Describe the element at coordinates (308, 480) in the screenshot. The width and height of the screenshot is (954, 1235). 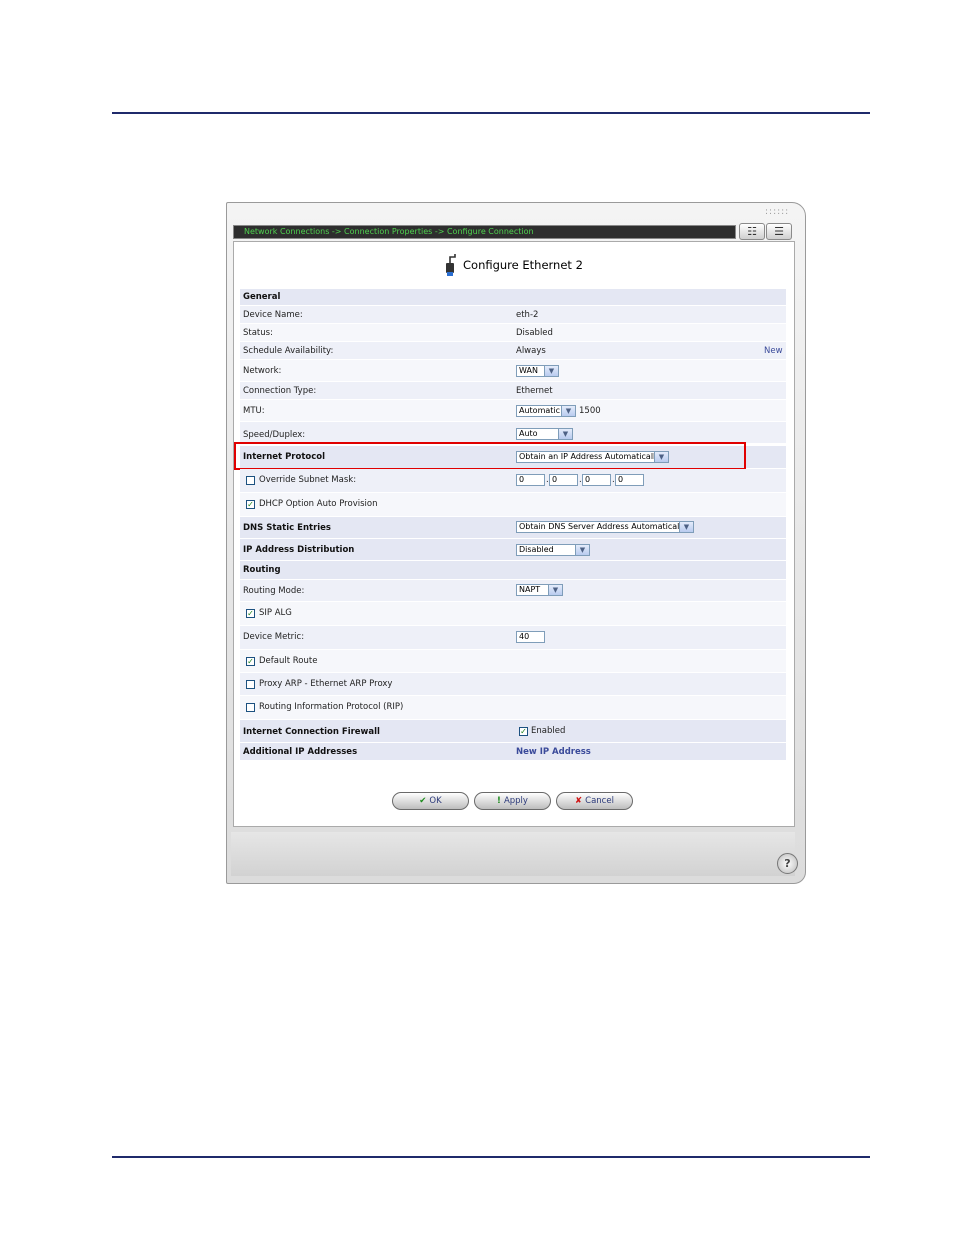
I see `override-mask-label: Override Subnet Mask:` at that location.